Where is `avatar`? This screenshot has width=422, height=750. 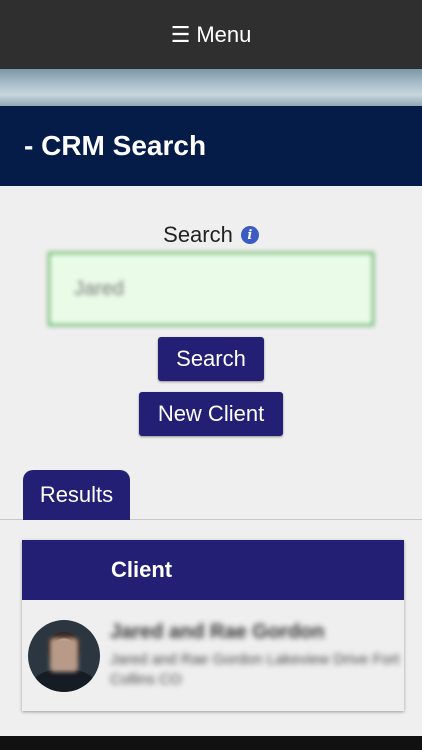 avatar is located at coordinates (64, 655).